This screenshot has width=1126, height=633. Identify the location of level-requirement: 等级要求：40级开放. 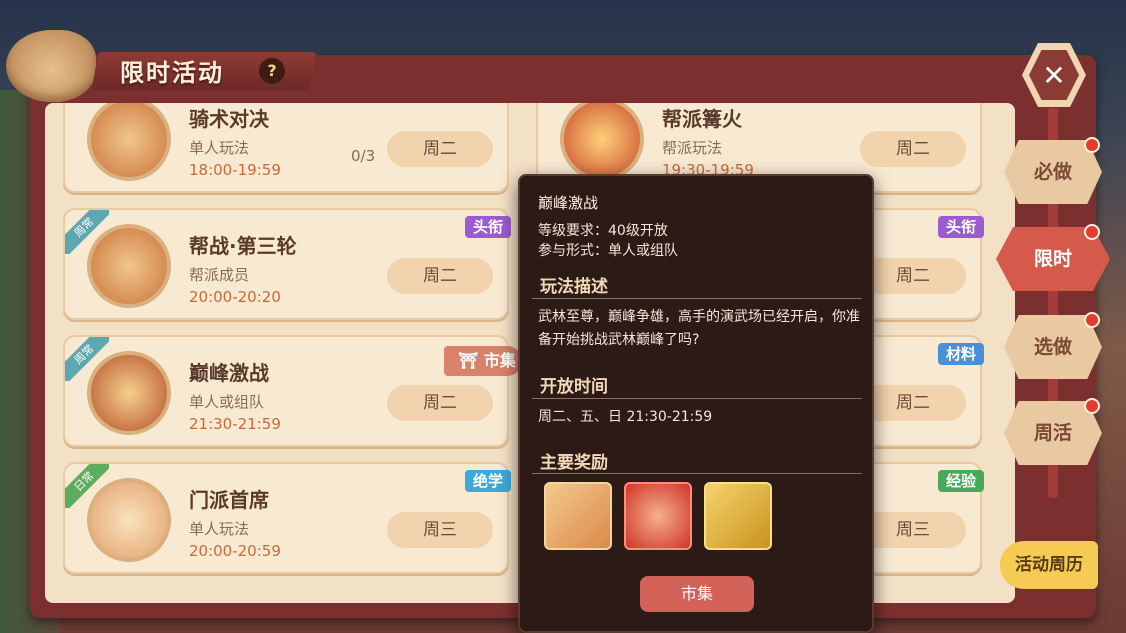
(603, 231).